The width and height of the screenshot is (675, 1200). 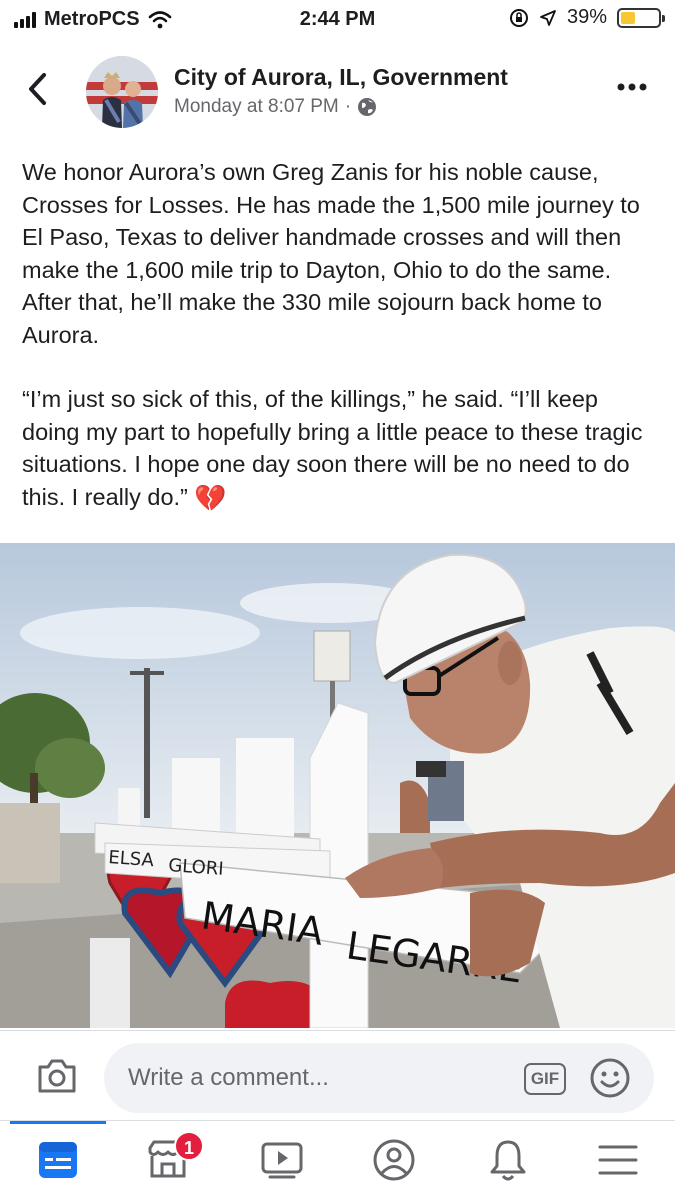 I want to click on globe-icon, so click(x=367, y=107).